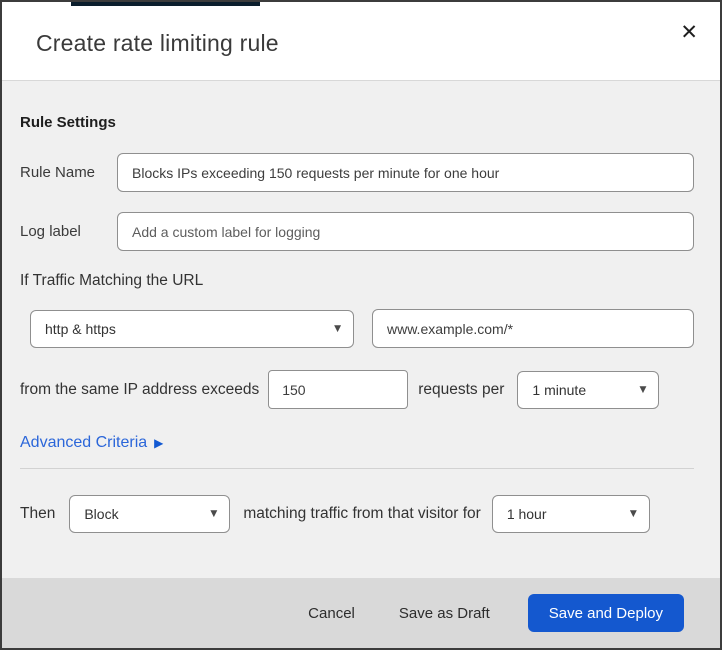 The image size is (722, 650). Describe the element at coordinates (526, 514) in the screenshot. I see `duration-select-value: 1 hour` at that location.